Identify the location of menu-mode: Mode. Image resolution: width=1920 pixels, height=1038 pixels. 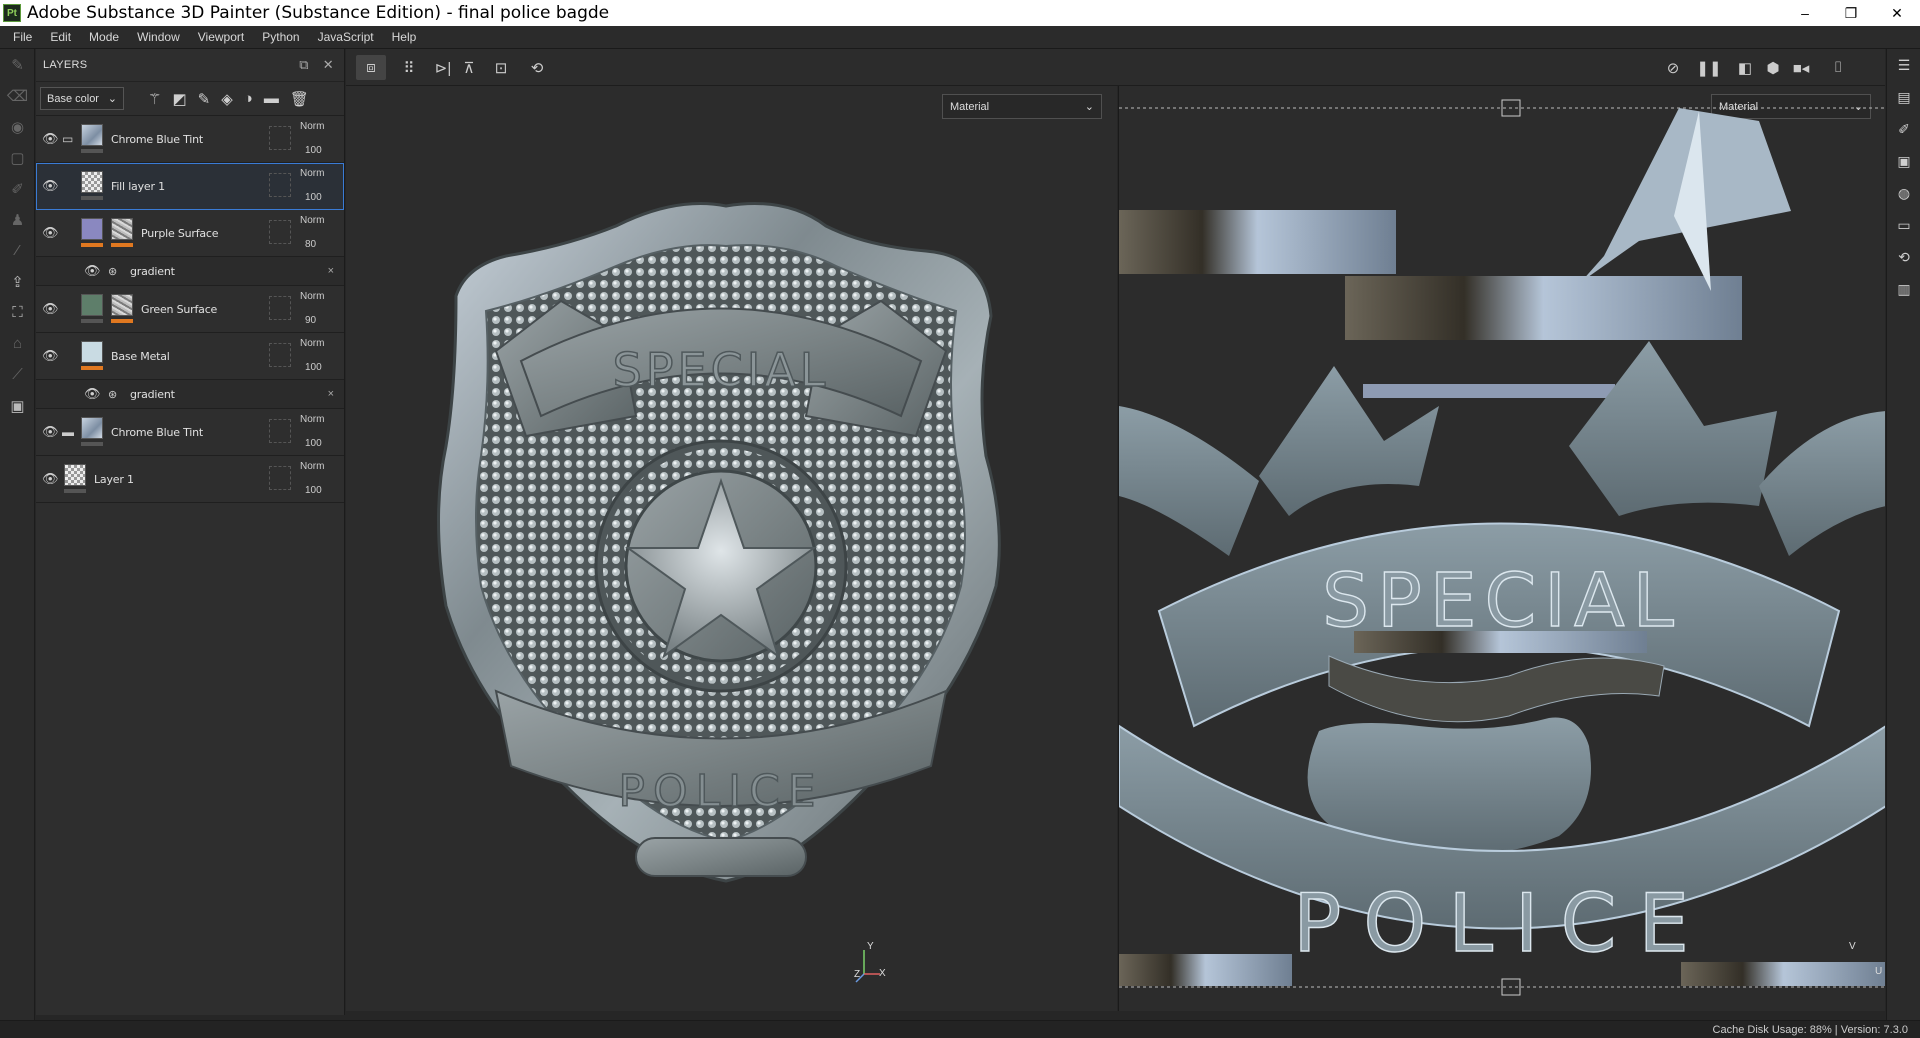
(104, 37).